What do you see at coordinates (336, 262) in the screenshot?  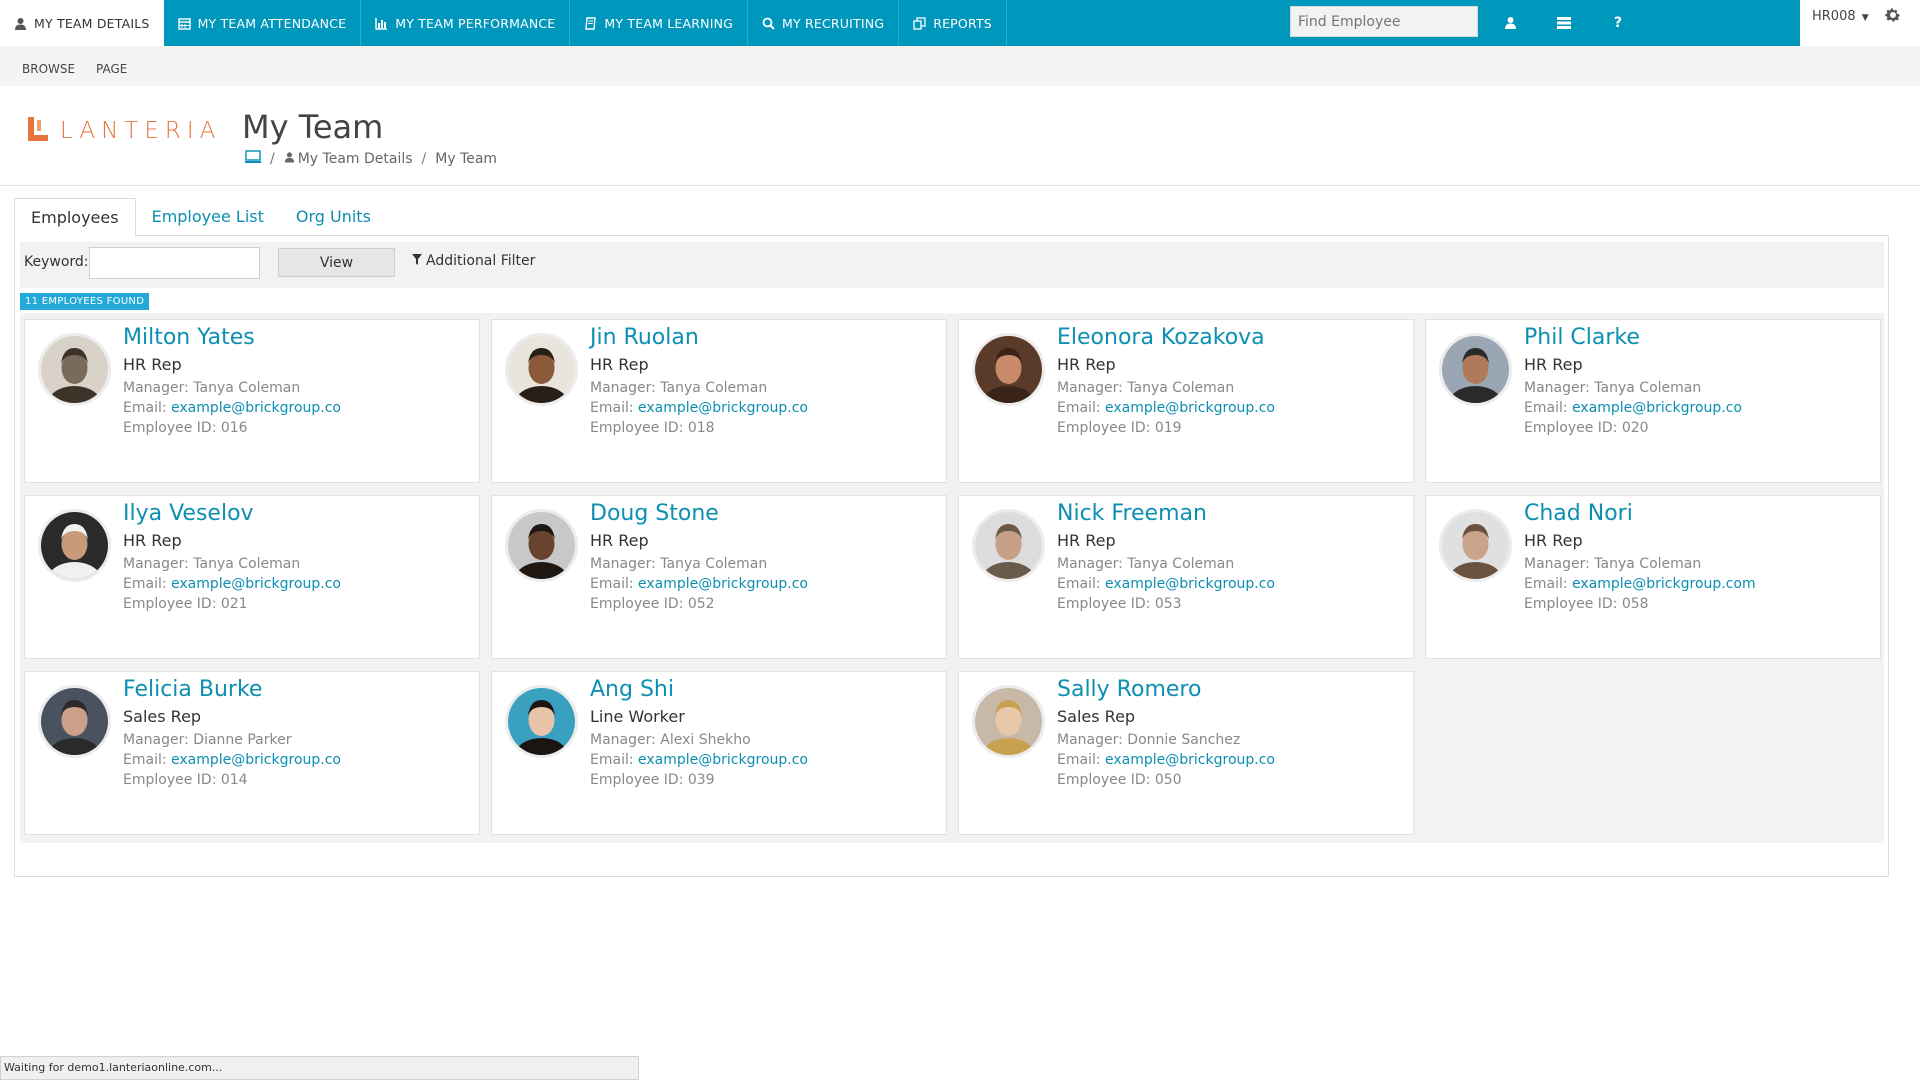 I see `view-button: View` at bounding box center [336, 262].